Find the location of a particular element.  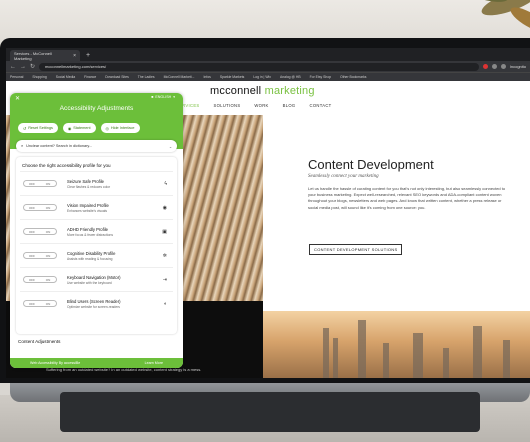

profile-desc: More focus & fewer distractions is located at coordinates (90, 234).